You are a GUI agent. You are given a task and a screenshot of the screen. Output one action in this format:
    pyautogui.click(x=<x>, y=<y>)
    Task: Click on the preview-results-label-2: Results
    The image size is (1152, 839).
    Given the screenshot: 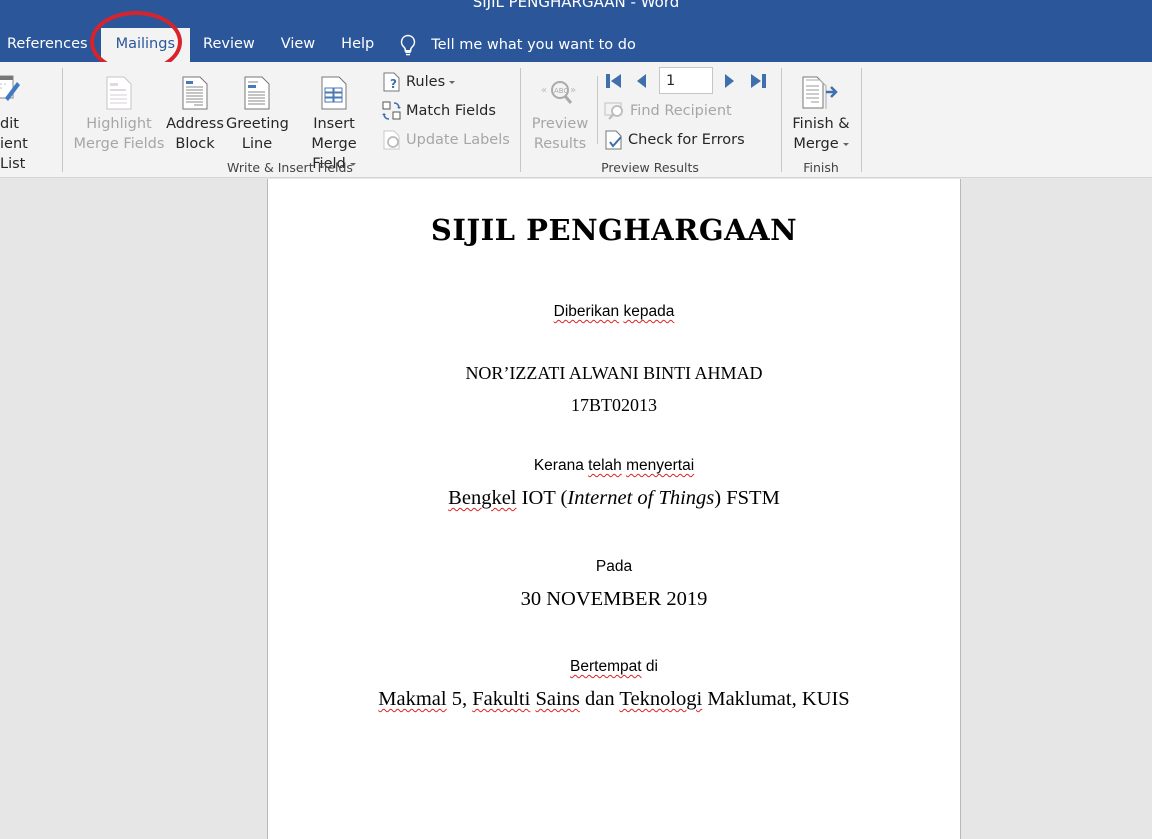 What is the action you would take?
    pyautogui.click(x=560, y=144)
    